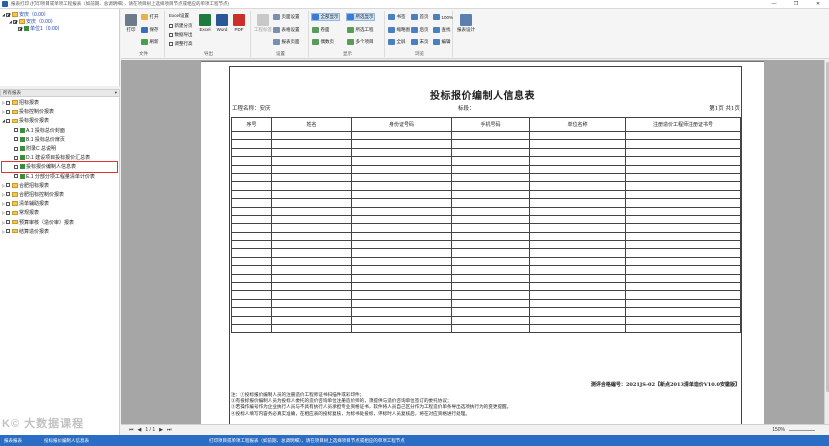 Image resolution: width=829 pixels, height=446 pixels. What do you see at coordinates (59, 120) in the screenshot?
I see `report-folder-item: ◢ 投标报价报表` at bounding box center [59, 120].